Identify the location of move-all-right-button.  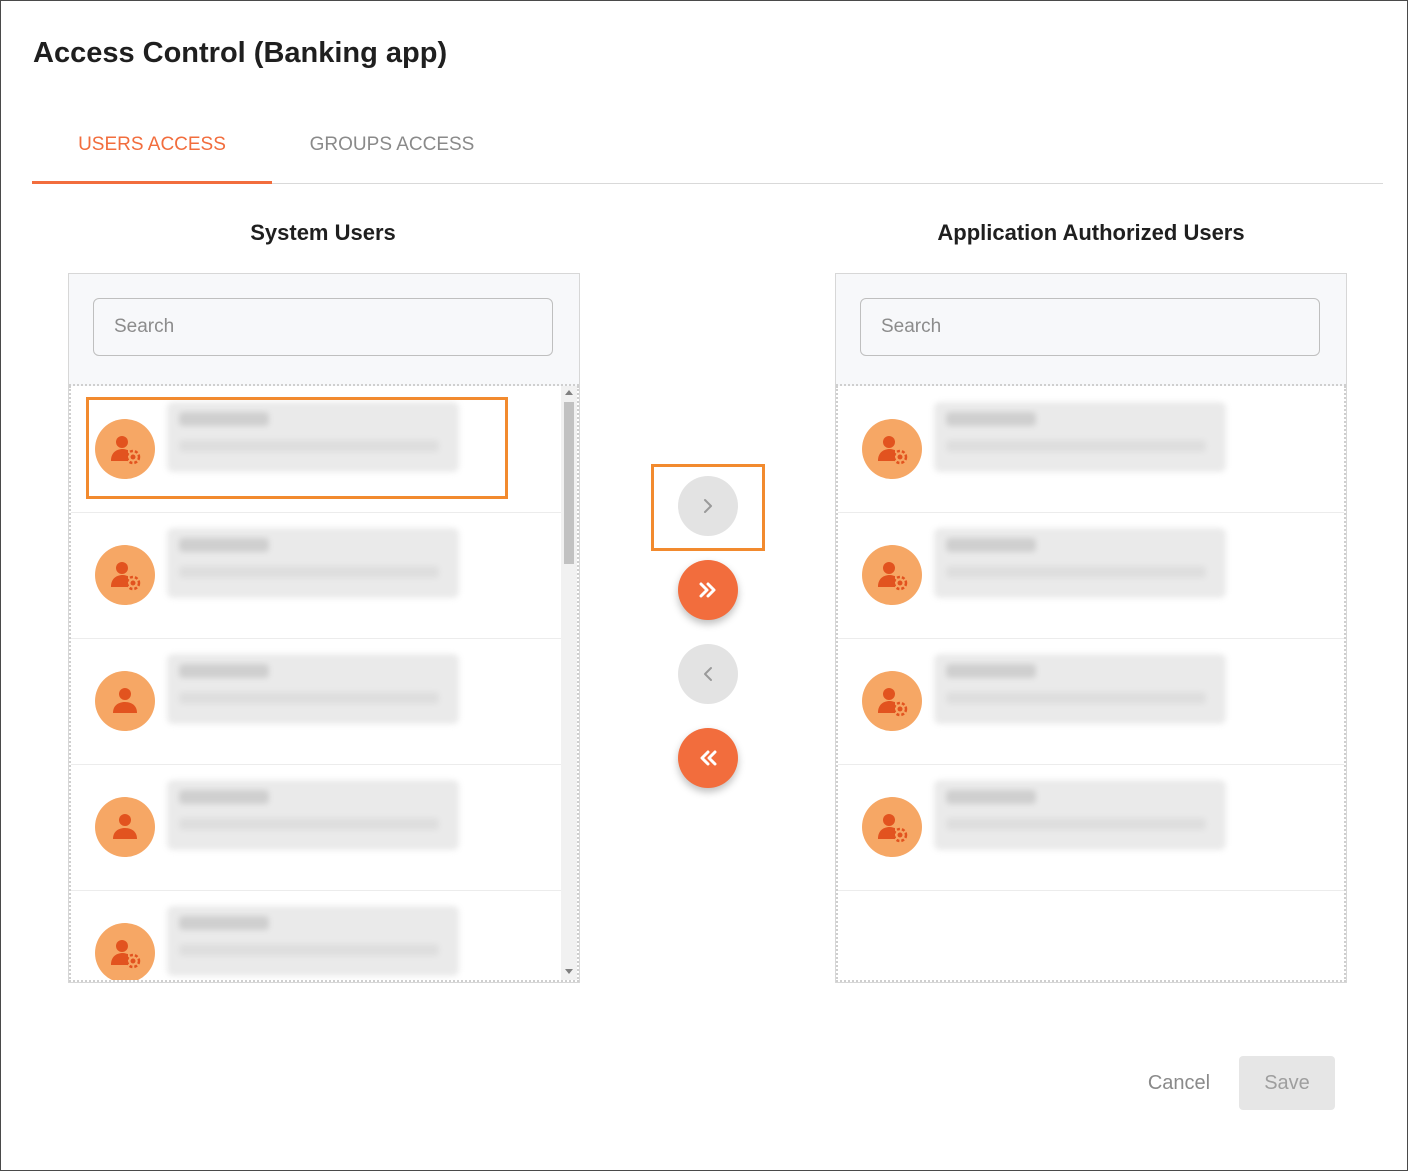
(708, 590).